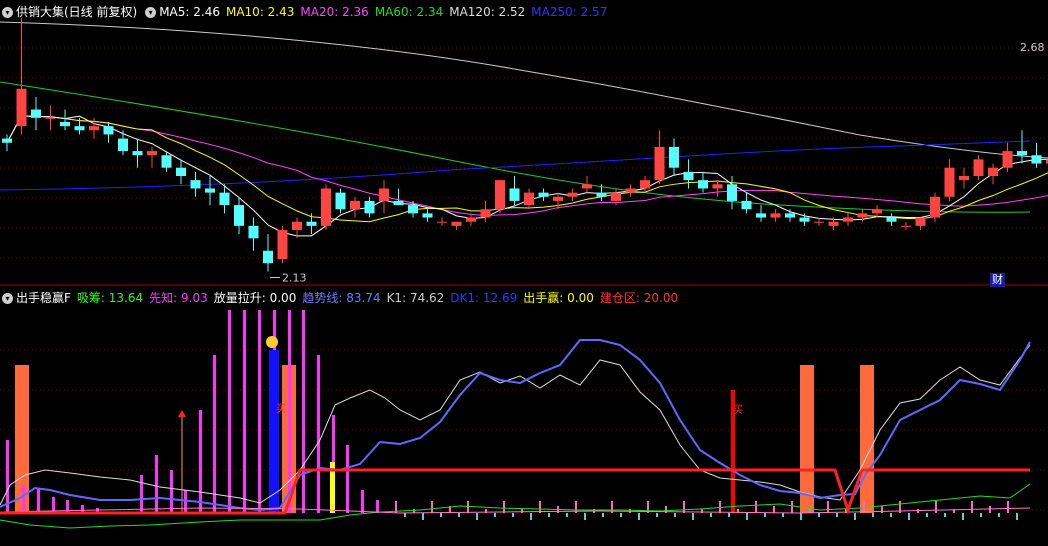 The width and height of the screenshot is (1048, 546). What do you see at coordinates (255, 298) in the screenshot?
I see `fangliang-label: 放量拉升: 0.00` at bounding box center [255, 298].